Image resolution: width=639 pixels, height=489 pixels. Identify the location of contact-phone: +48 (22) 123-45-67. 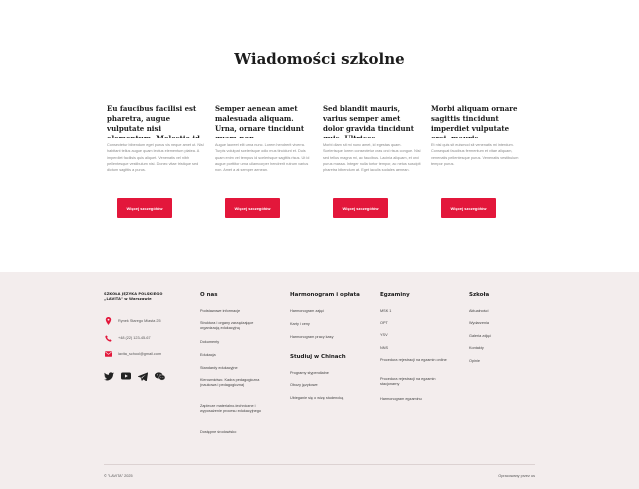
(127, 338).